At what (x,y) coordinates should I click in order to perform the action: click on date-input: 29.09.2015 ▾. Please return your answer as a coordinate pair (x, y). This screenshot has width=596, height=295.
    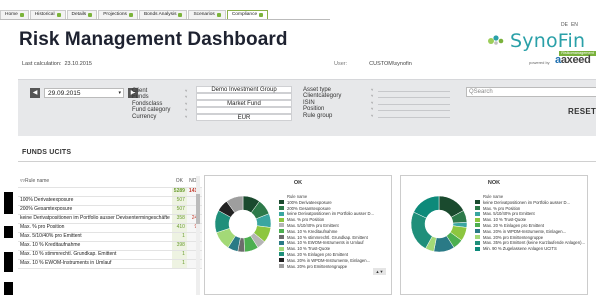
    Looking at the image, I should click on (84, 92).